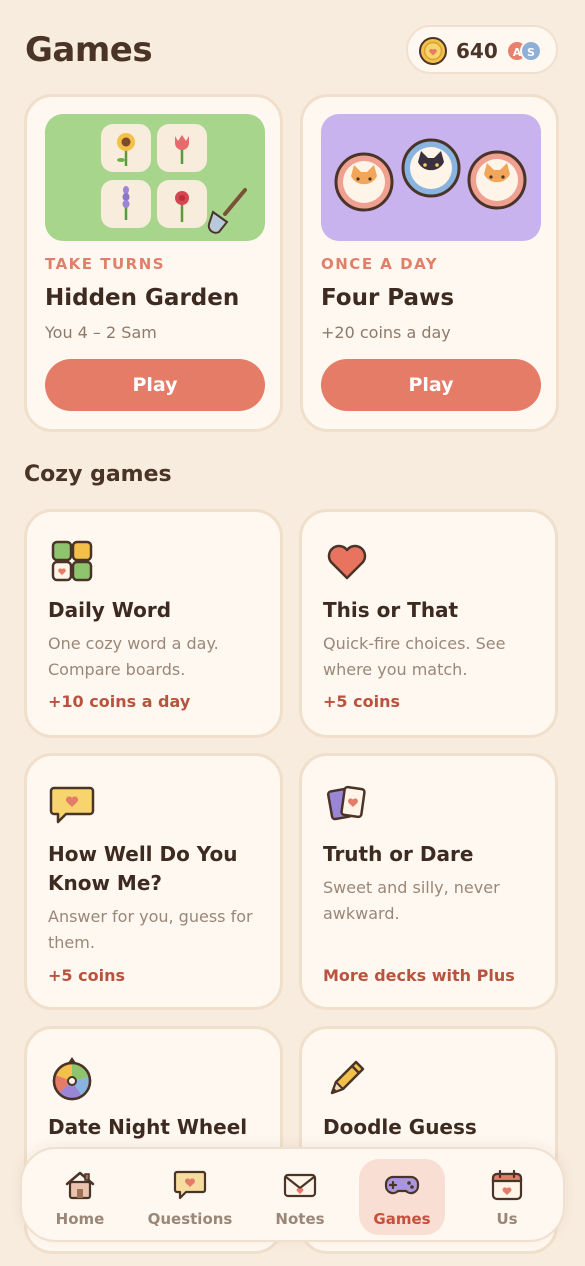  I want to click on game-description: One cozy word a day. Compare boards., so click(133, 656).